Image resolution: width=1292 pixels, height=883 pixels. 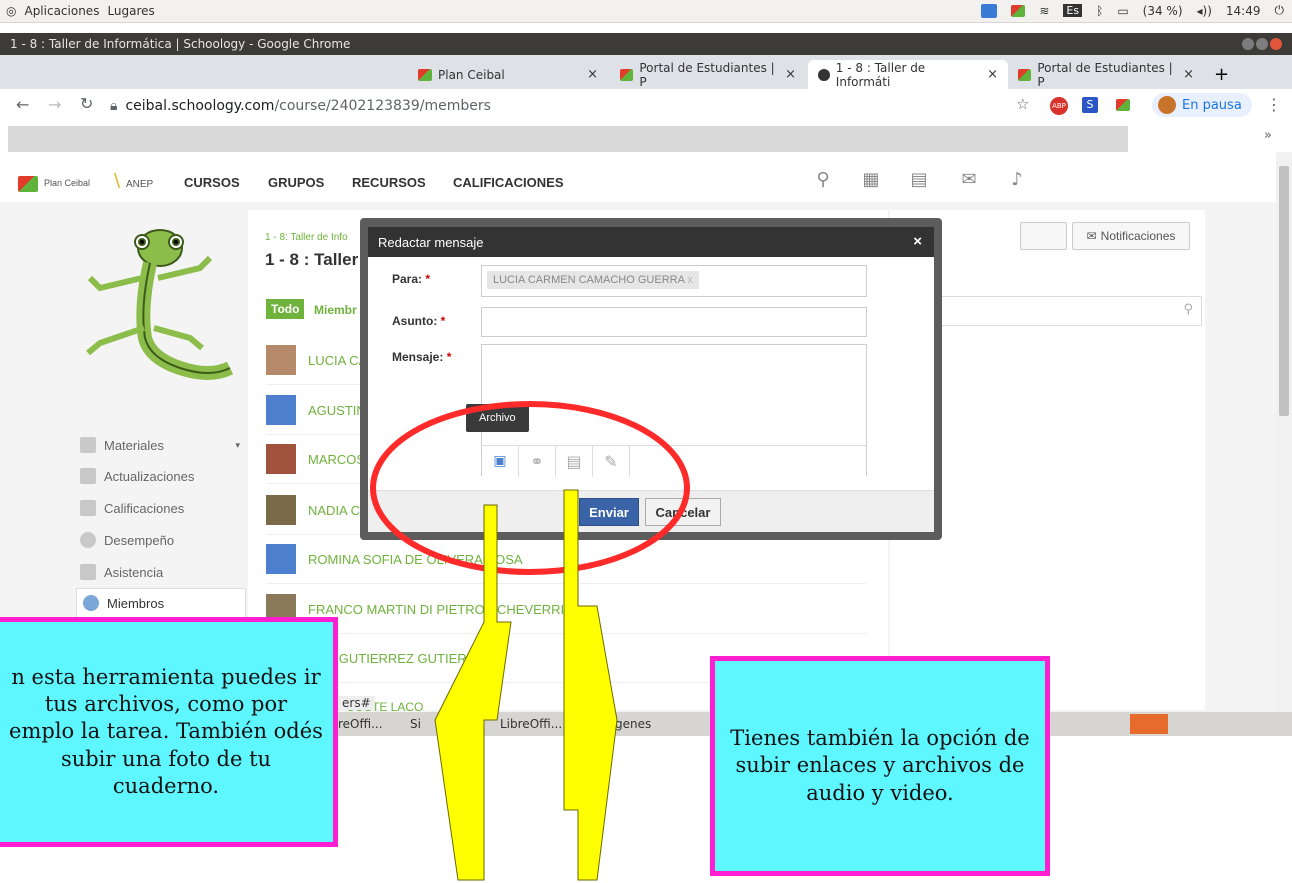 What do you see at coordinates (590, 685) in the screenshot?
I see `arrow-right` at bounding box center [590, 685].